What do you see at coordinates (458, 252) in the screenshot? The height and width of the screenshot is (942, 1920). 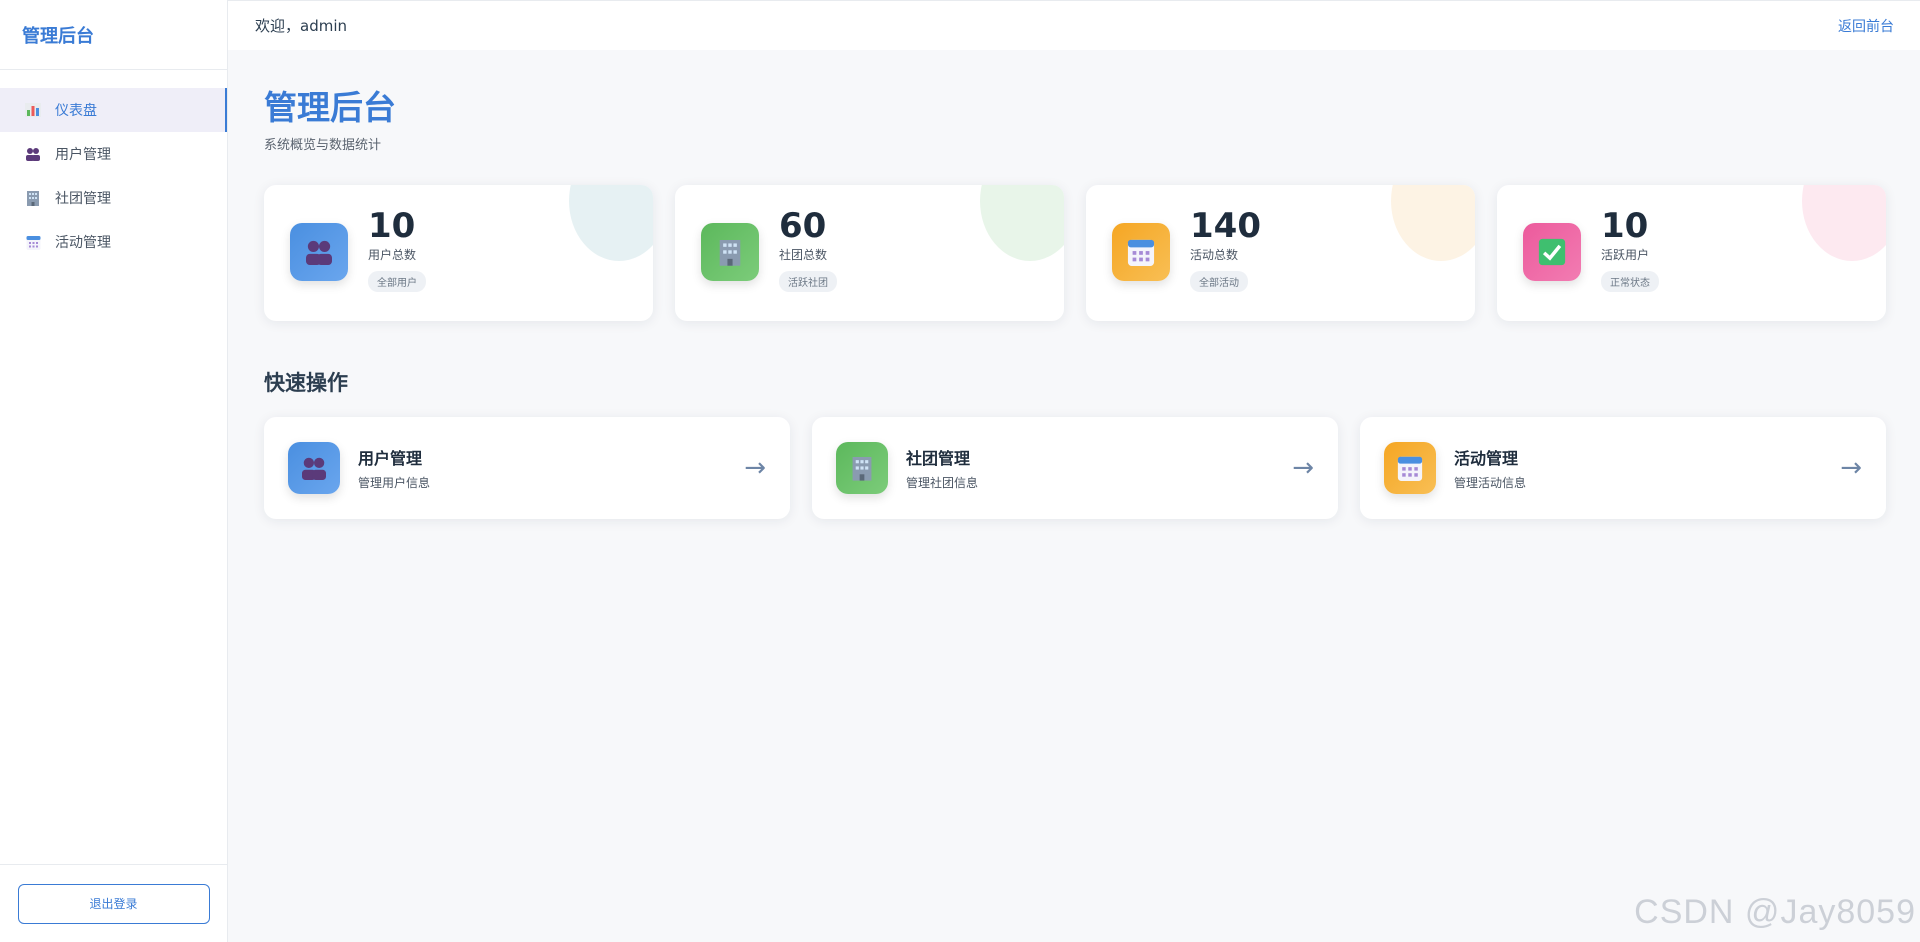 I see `stat-card-users: 10 用户总数 全部用户` at bounding box center [458, 252].